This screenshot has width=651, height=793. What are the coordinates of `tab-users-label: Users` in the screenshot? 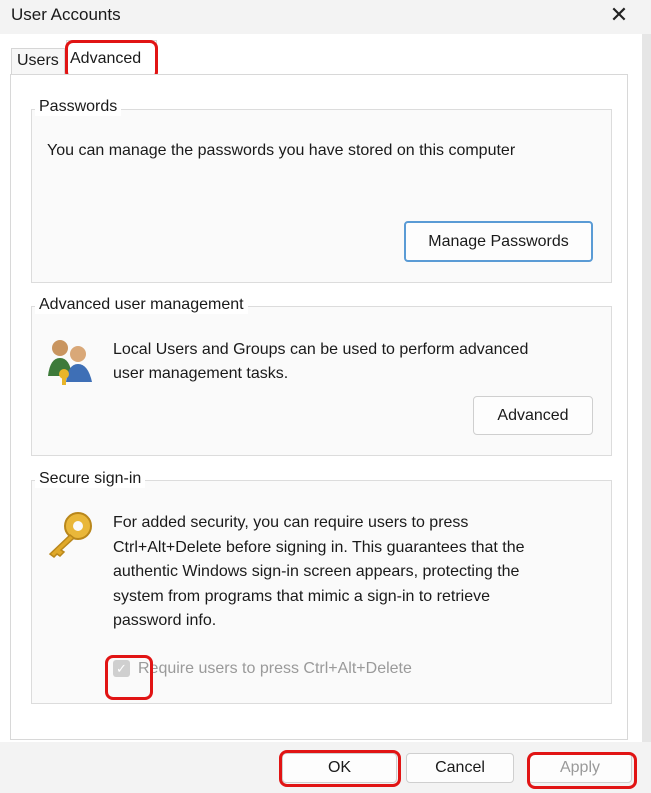 It's located at (38, 60).